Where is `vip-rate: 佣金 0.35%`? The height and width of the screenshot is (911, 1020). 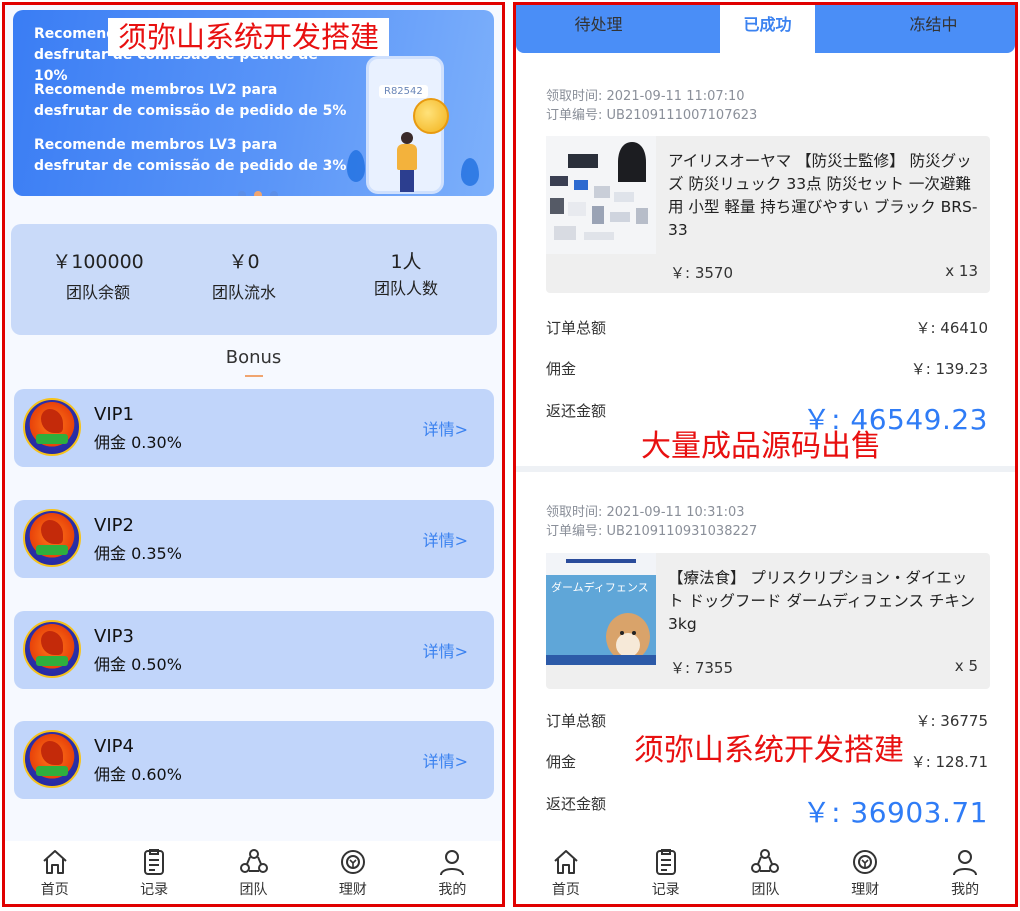 vip-rate: 佣金 0.35% is located at coordinates (138, 553).